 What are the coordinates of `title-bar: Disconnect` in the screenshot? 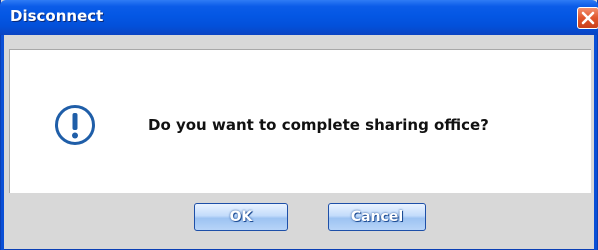 It's located at (299, 17).